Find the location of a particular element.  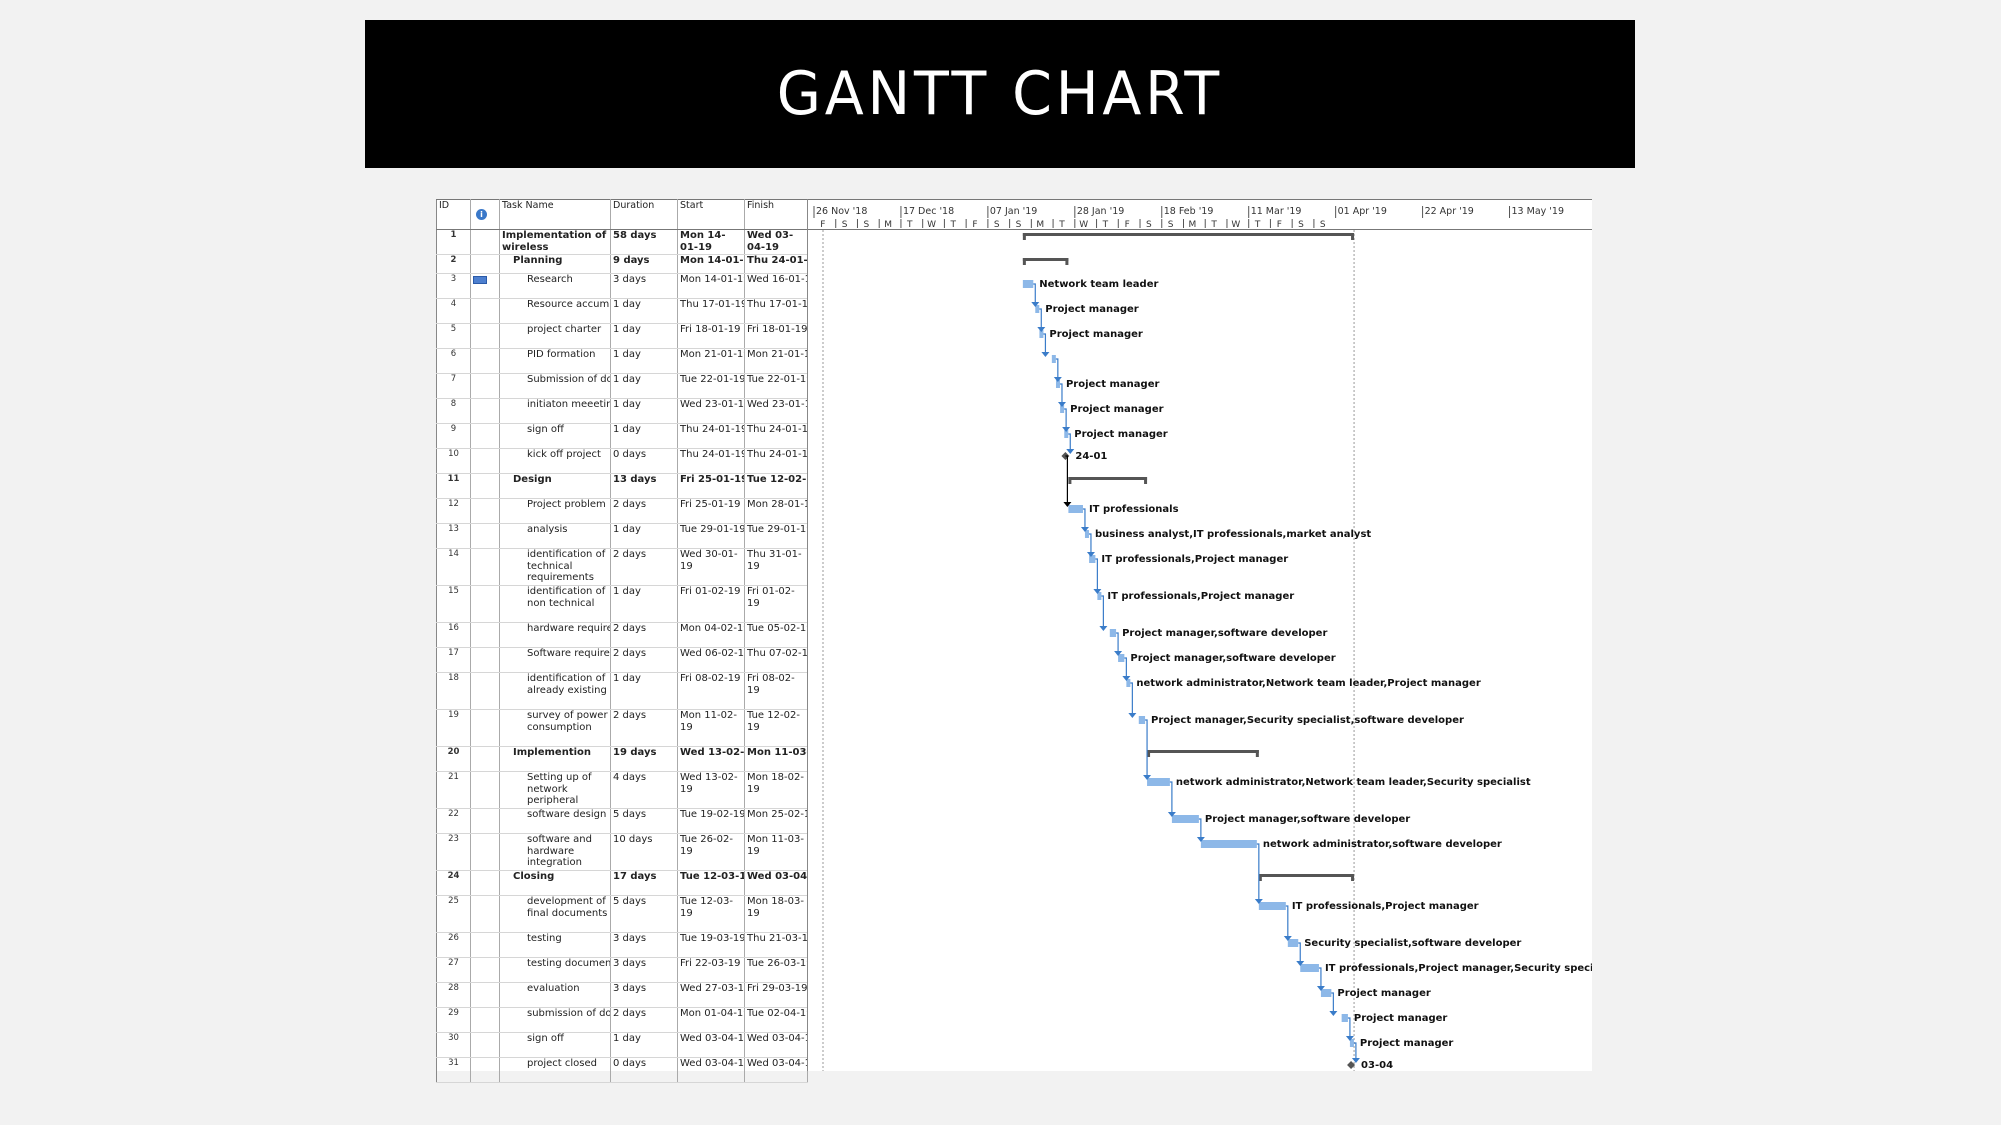

task-name-cell: analysis is located at coordinates (555, 536).